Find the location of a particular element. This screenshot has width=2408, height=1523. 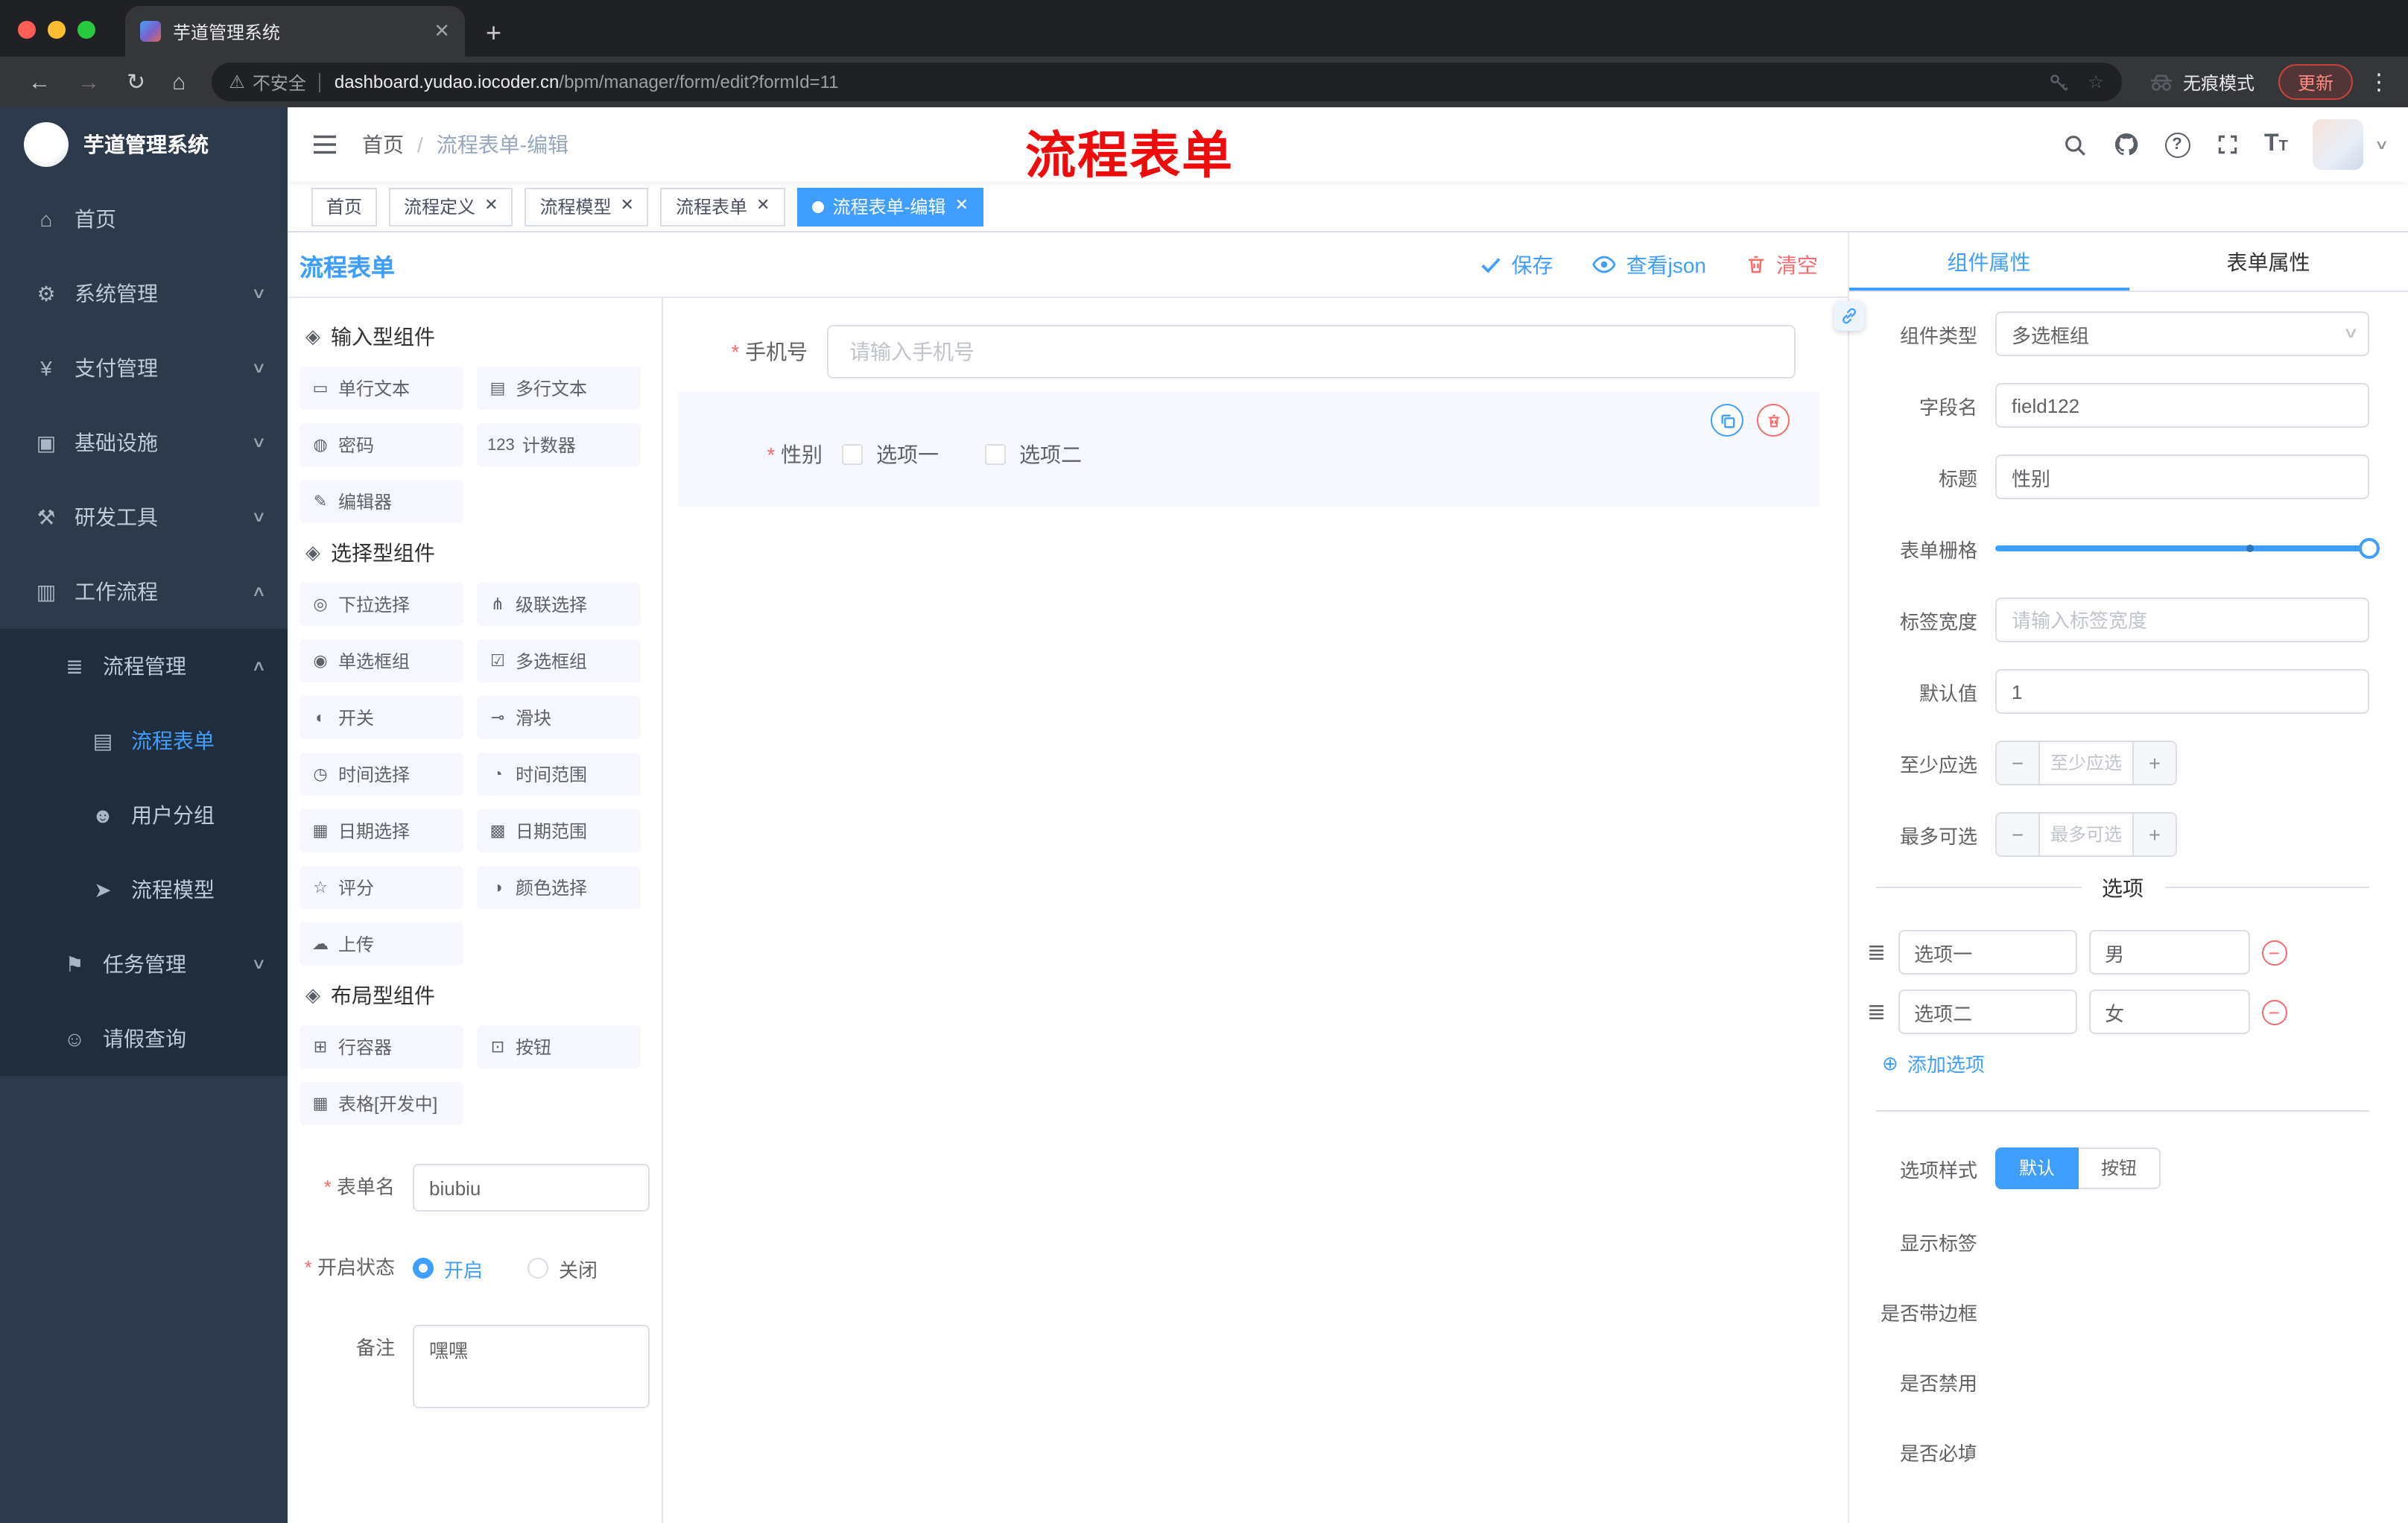

min-select-input is located at coordinates (2086, 763).